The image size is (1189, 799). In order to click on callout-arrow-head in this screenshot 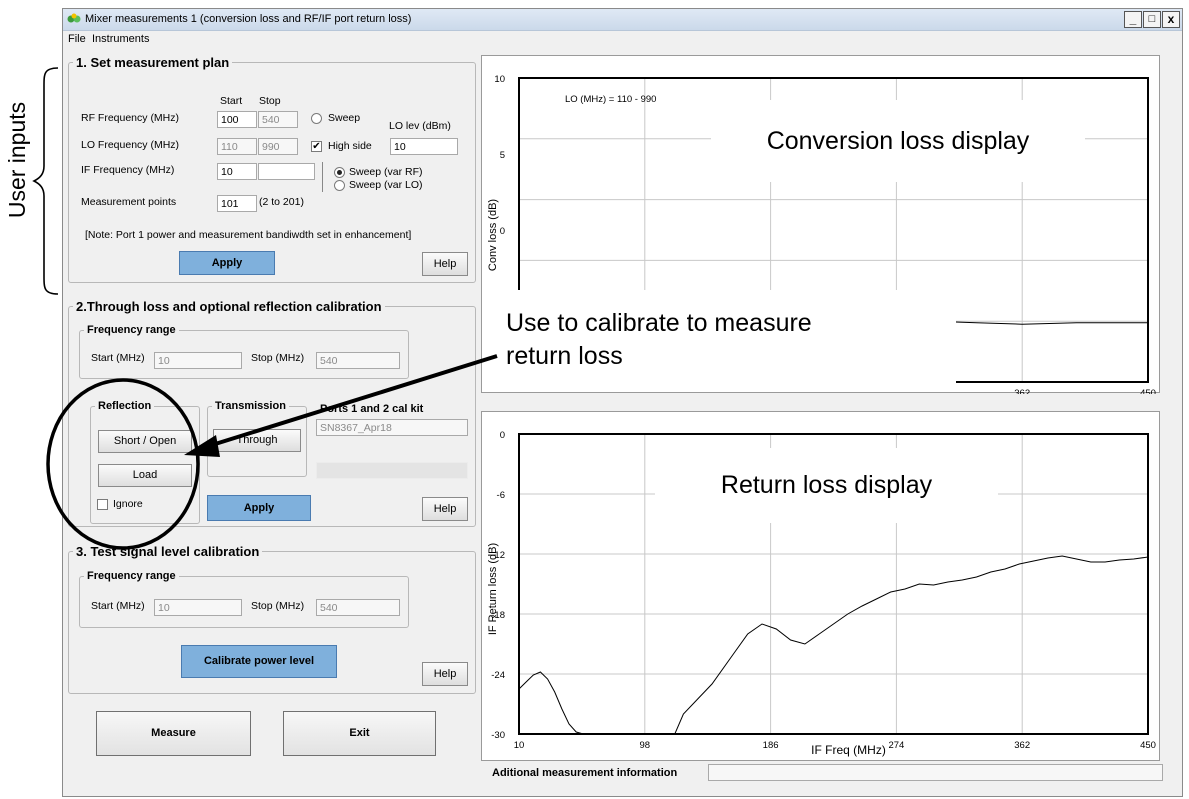, I will do `click(202, 446)`.